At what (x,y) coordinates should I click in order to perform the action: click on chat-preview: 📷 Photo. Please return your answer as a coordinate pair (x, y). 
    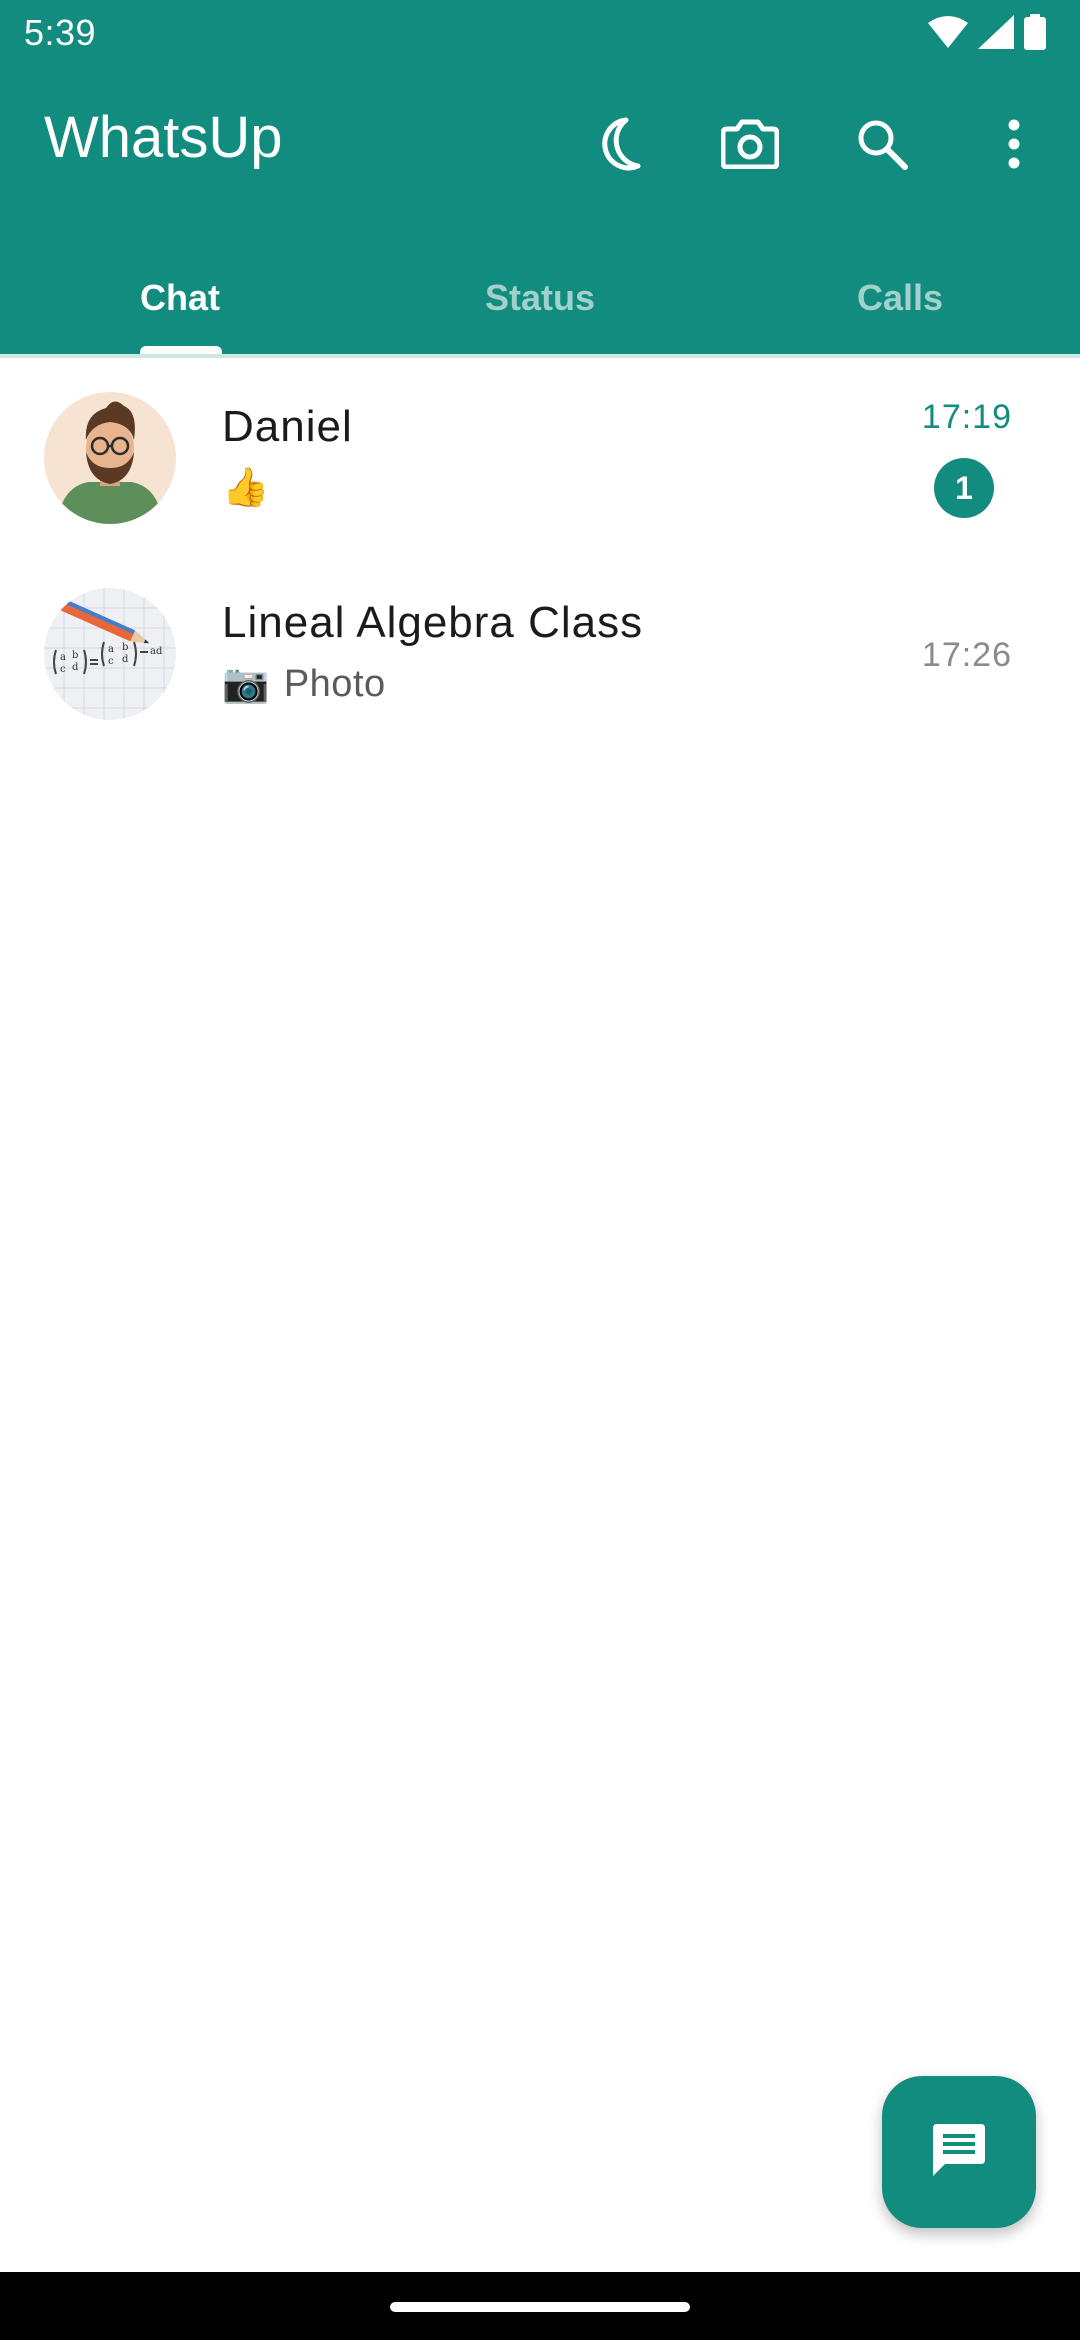
    Looking at the image, I should click on (304, 684).